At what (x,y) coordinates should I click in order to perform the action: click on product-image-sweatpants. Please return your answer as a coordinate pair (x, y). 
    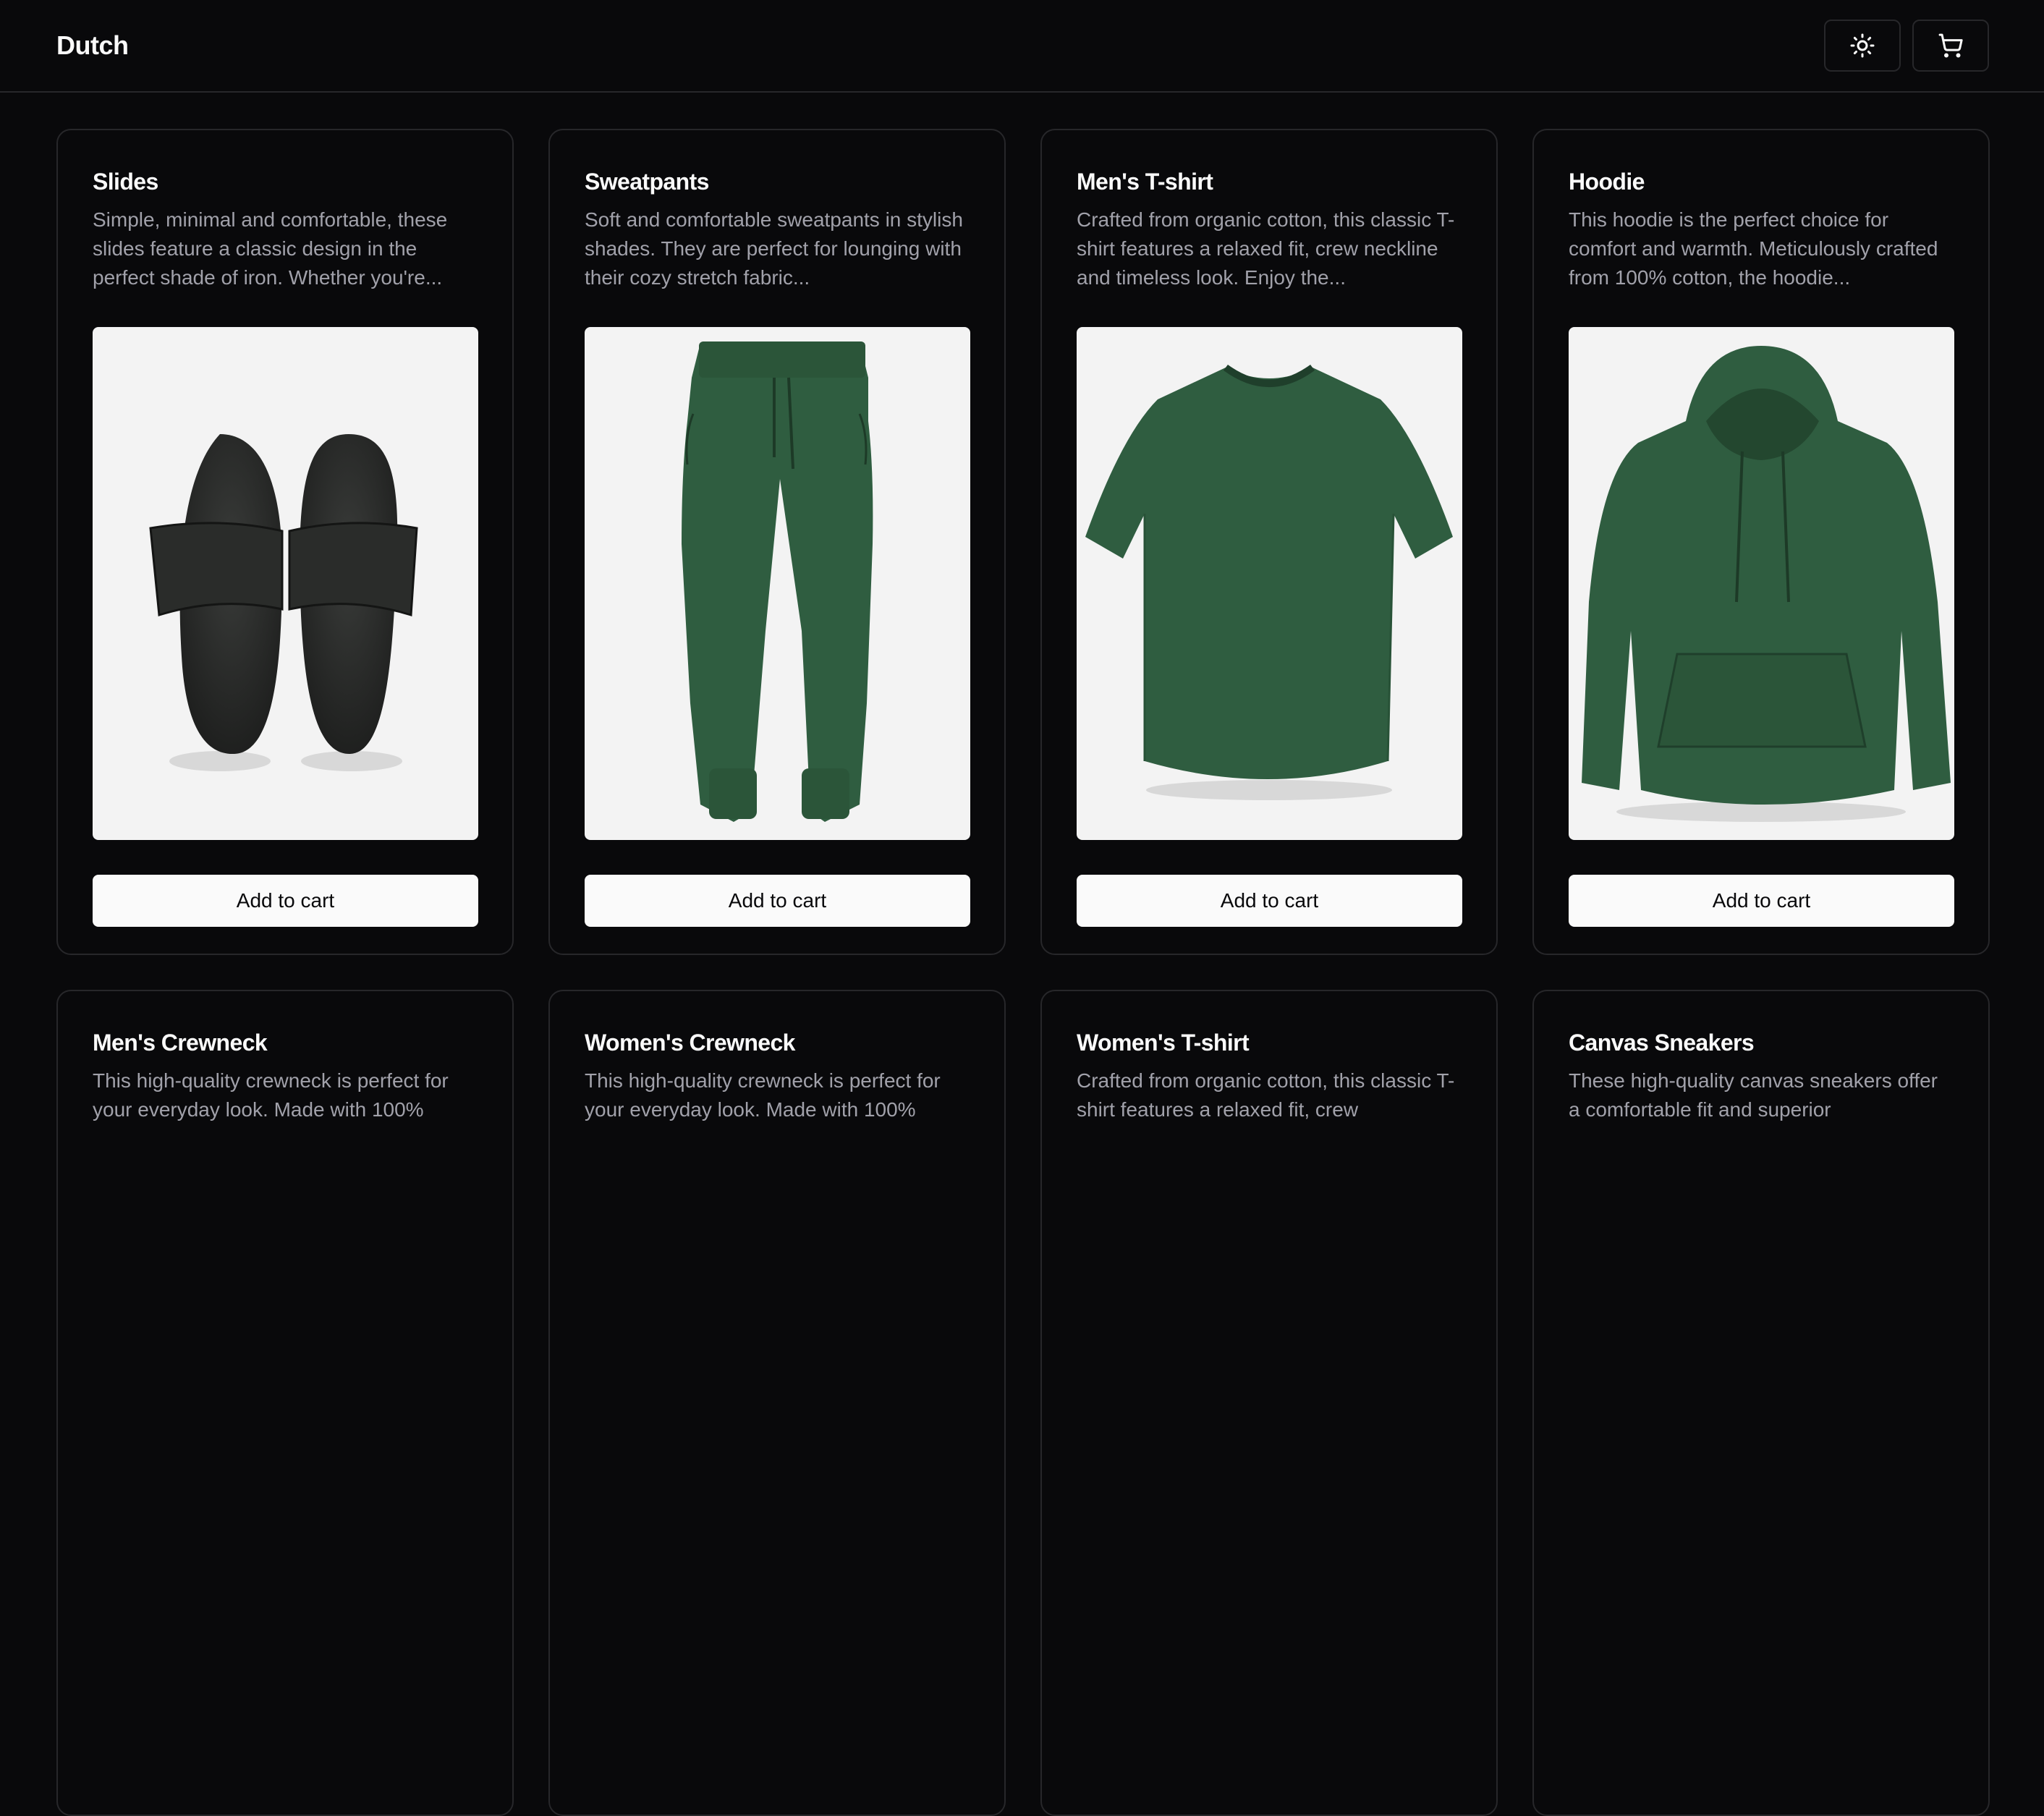
    Looking at the image, I should click on (777, 583).